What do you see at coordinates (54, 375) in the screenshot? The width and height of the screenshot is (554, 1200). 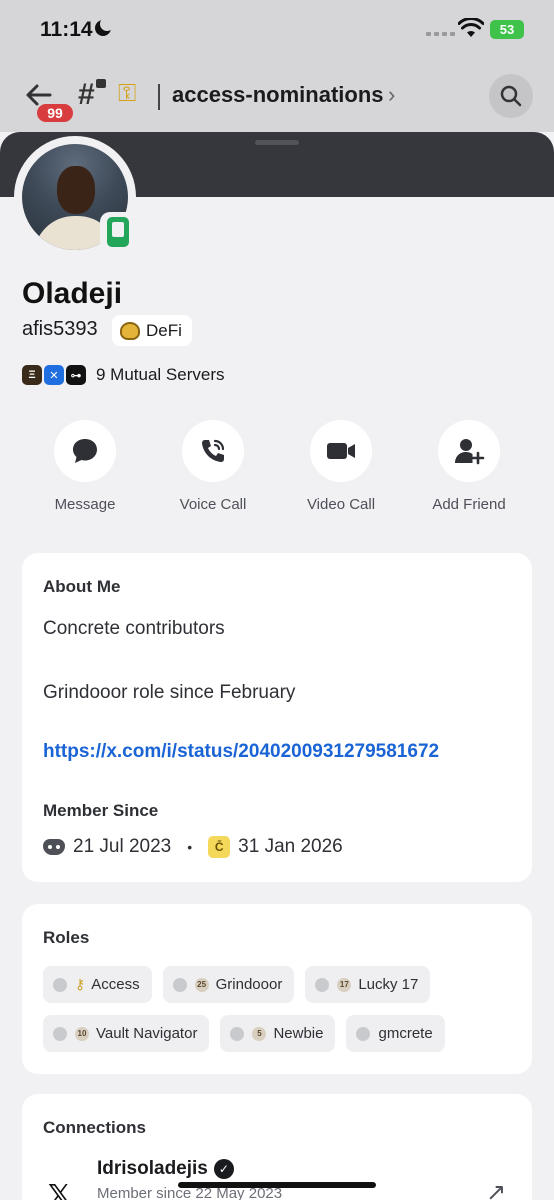 I see `server-icon: ✕` at bounding box center [54, 375].